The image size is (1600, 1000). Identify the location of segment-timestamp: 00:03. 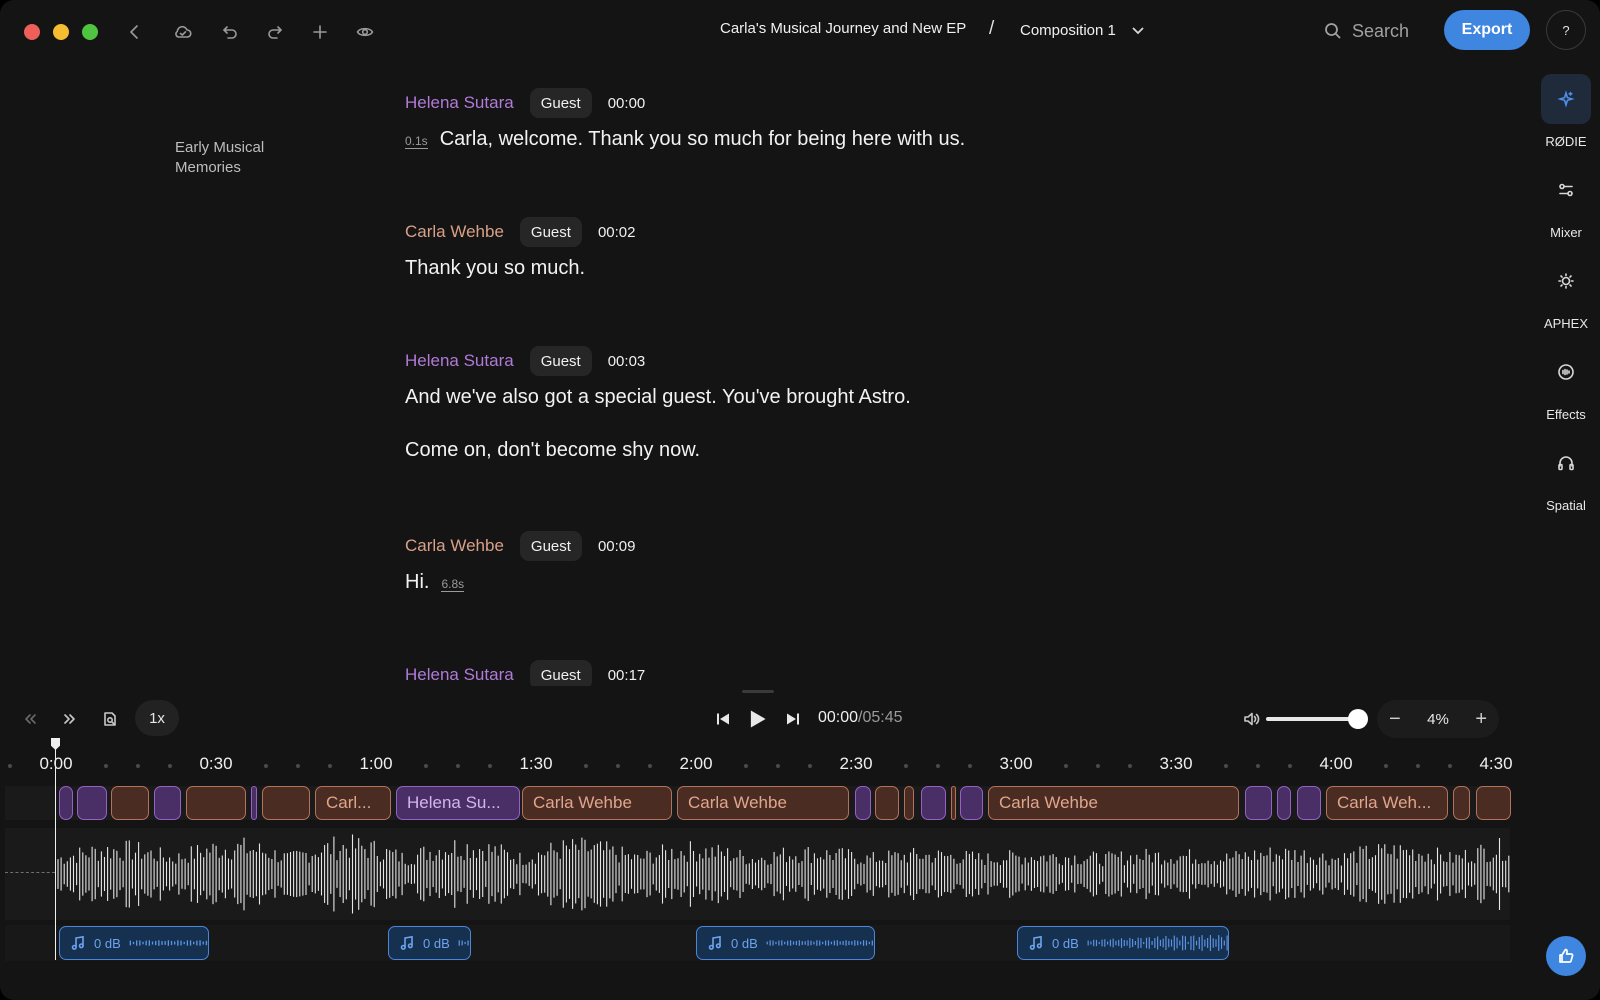
(627, 361).